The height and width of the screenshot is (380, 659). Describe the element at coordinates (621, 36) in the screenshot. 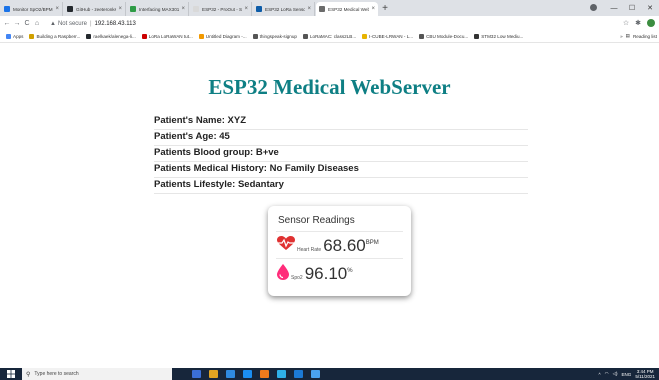

I see `more-bookmarks-icon: »` at that location.